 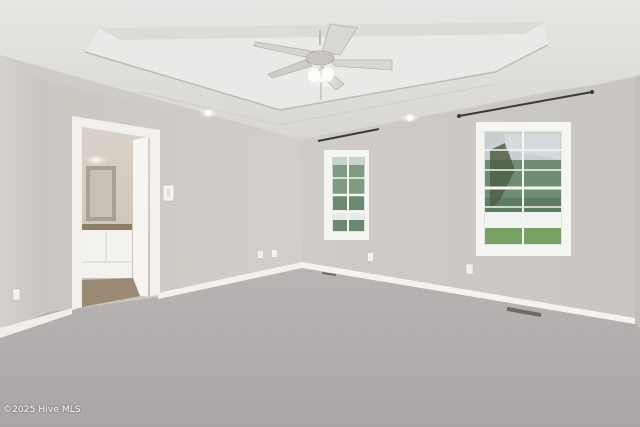 I want to click on outlet-back, so click(x=370, y=257).